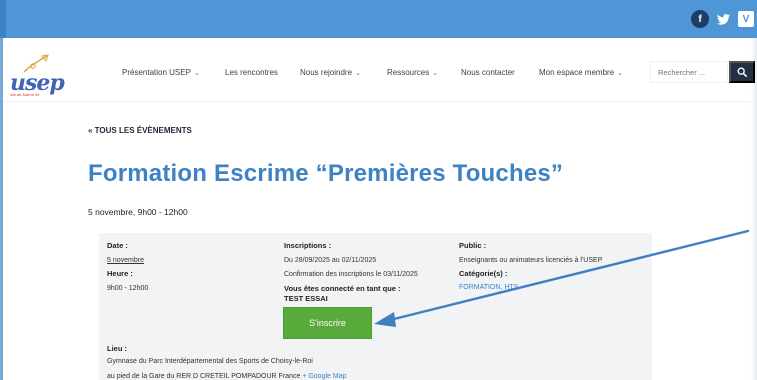 The width and height of the screenshot is (757, 380). I want to click on nav-item-label: Mon espace membre, so click(577, 72).